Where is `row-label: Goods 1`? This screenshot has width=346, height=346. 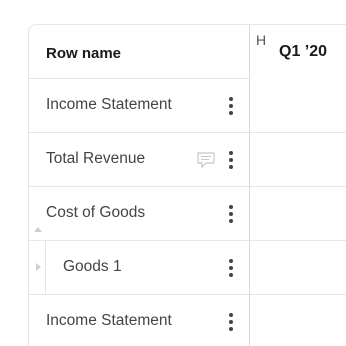
row-label: Goods 1 is located at coordinates (92, 266).